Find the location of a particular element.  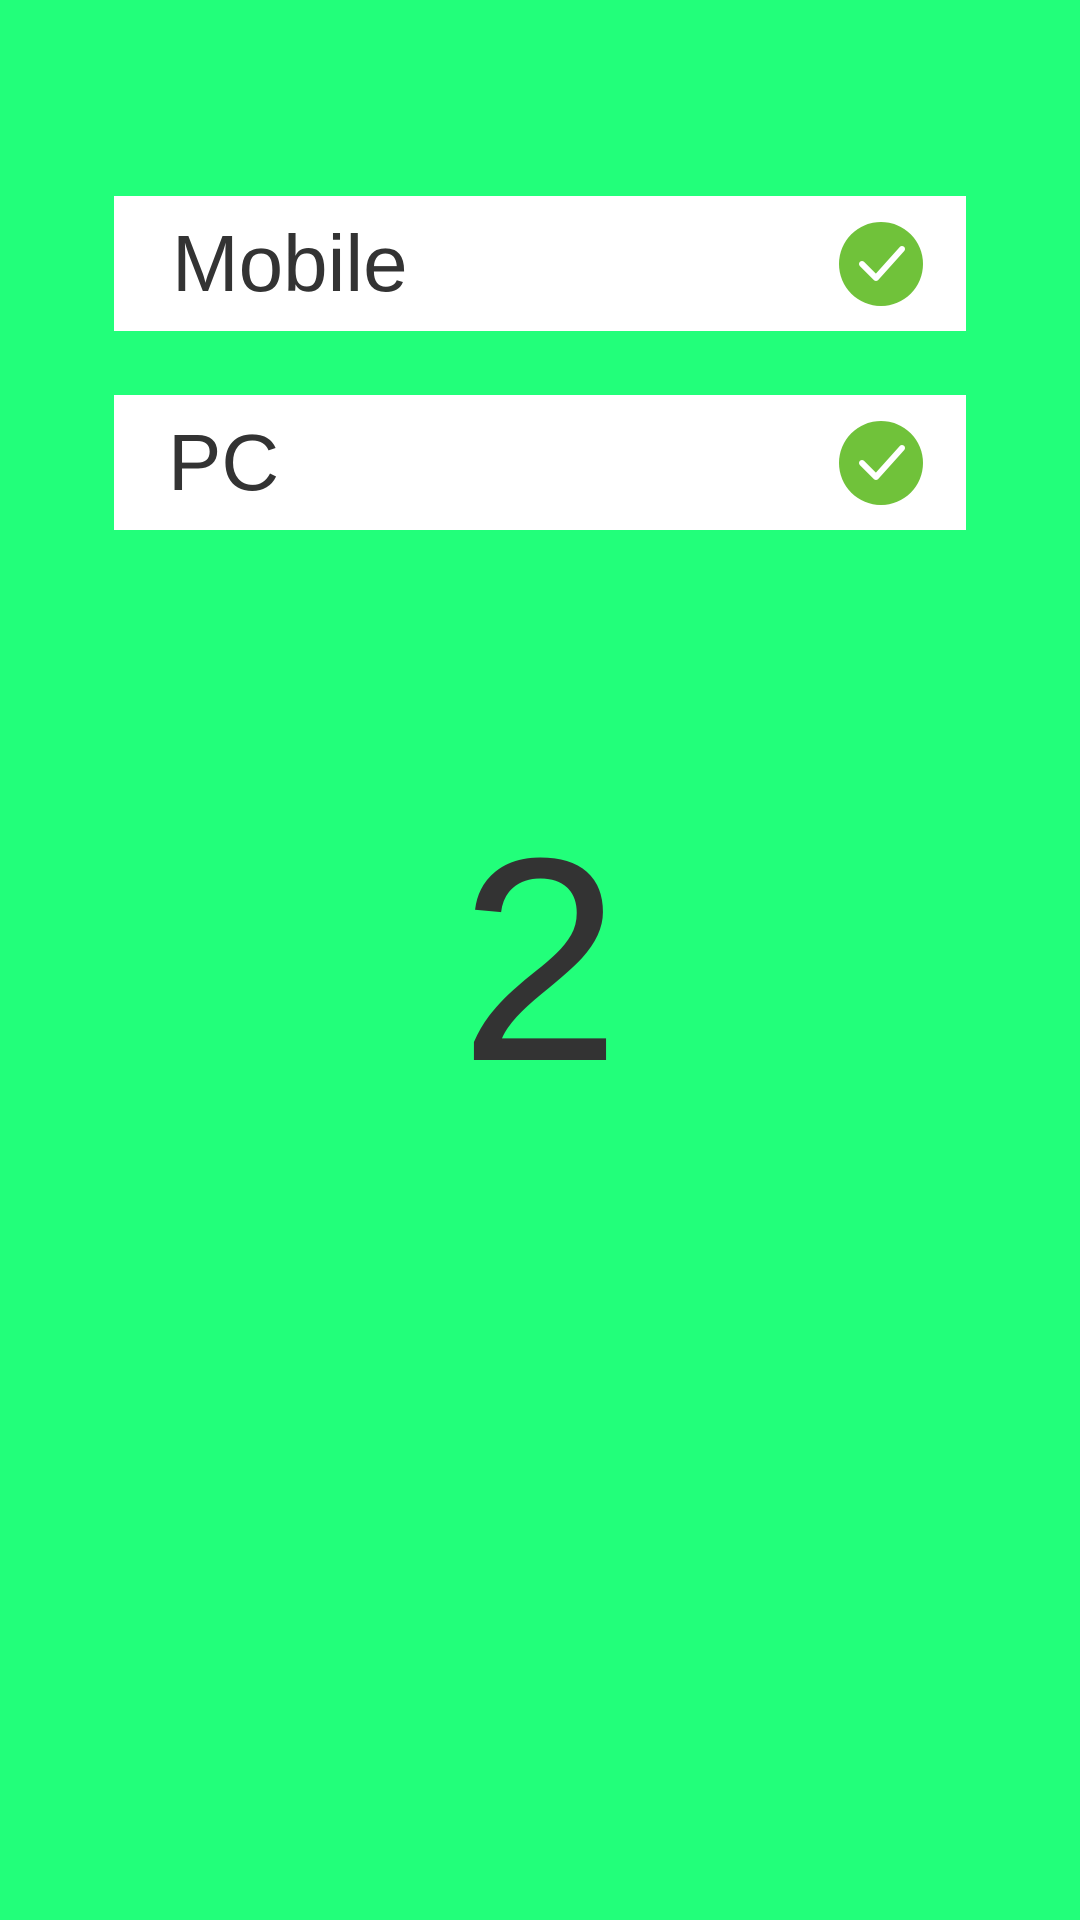

option-label-mobile: Mobile is located at coordinates (290, 263).